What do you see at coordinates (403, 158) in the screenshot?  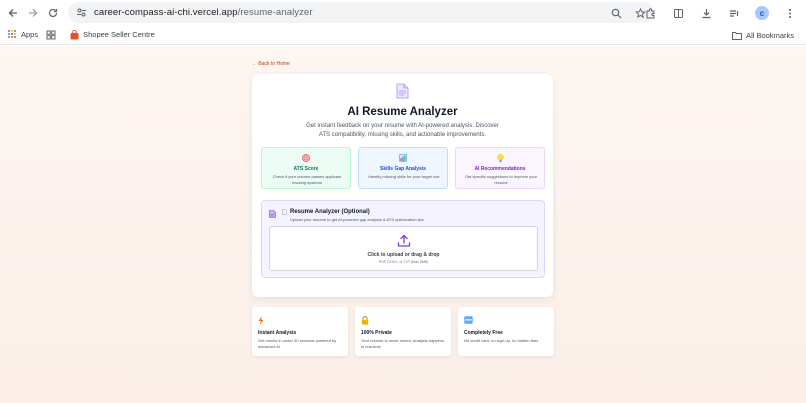 I see `bar-chart-icon` at bounding box center [403, 158].